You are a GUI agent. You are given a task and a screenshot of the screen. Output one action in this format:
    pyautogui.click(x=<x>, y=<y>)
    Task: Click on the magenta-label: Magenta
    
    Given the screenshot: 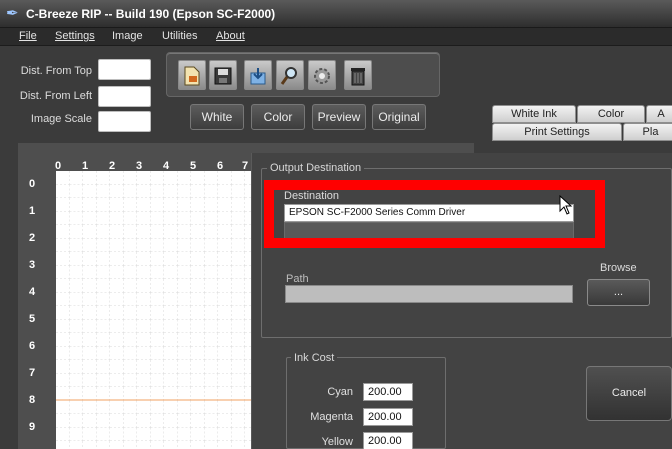 What is the action you would take?
    pyautogui.click(x=331, y=417)
    